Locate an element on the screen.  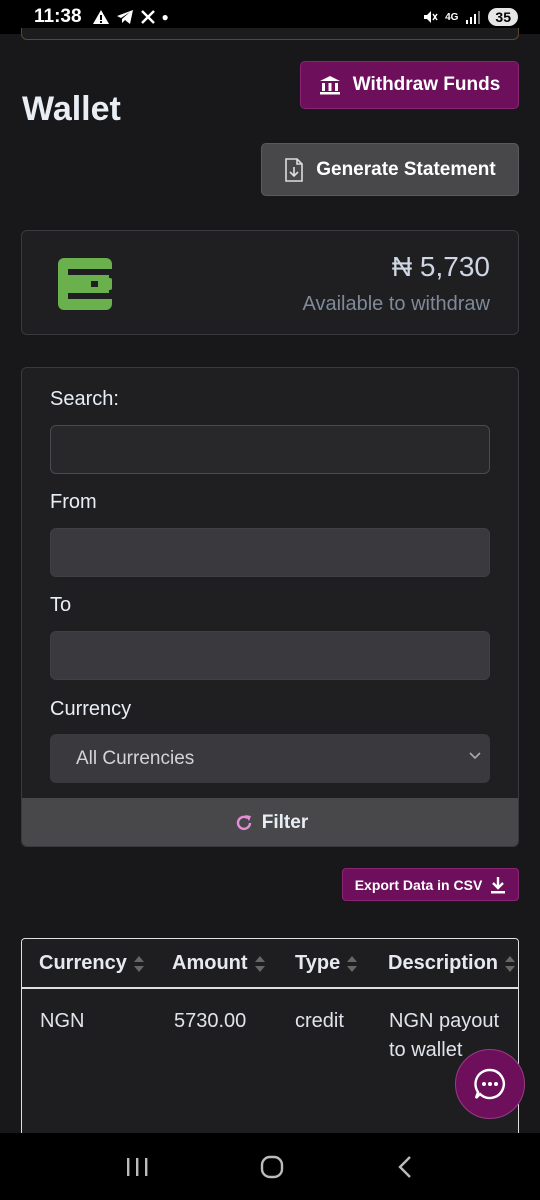
filter-button: Filter is located at coordinates (270, 822).